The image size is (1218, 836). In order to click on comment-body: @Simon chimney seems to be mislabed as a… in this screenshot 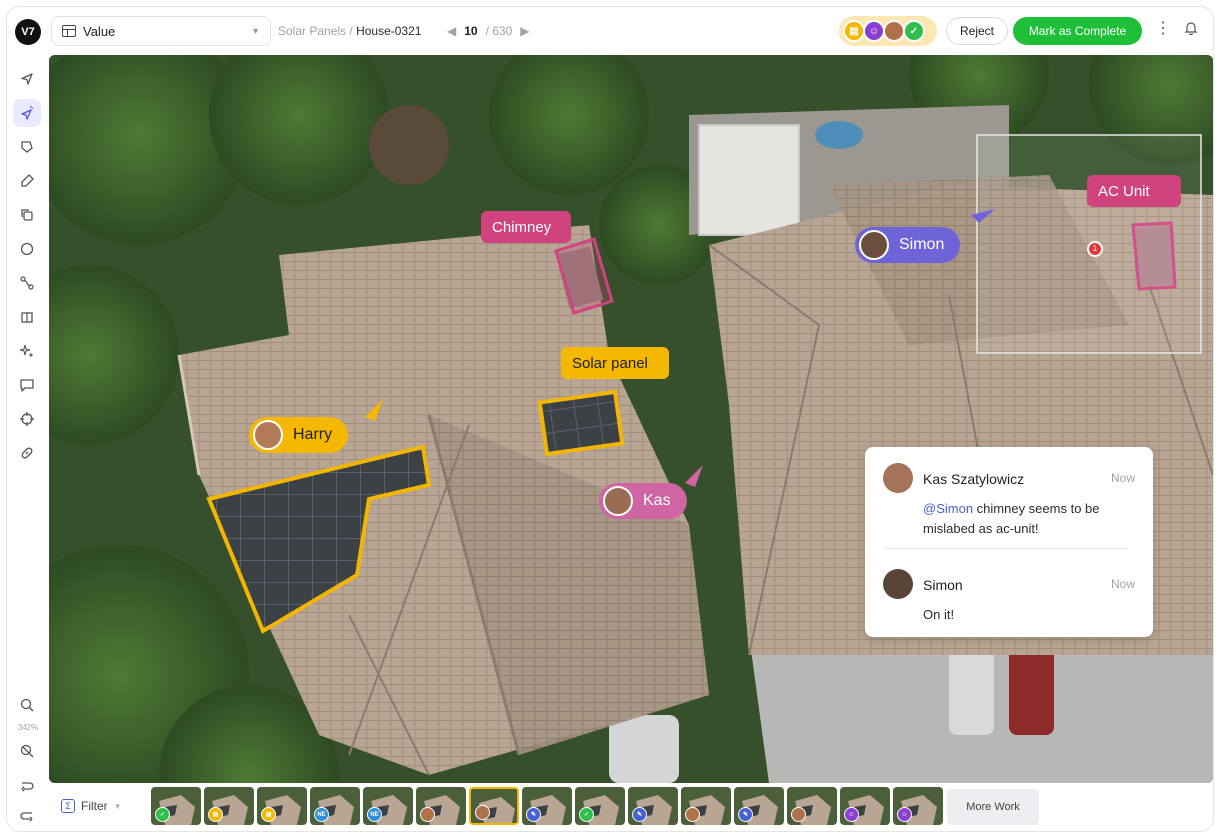, I will do `click(1030, 519)`.